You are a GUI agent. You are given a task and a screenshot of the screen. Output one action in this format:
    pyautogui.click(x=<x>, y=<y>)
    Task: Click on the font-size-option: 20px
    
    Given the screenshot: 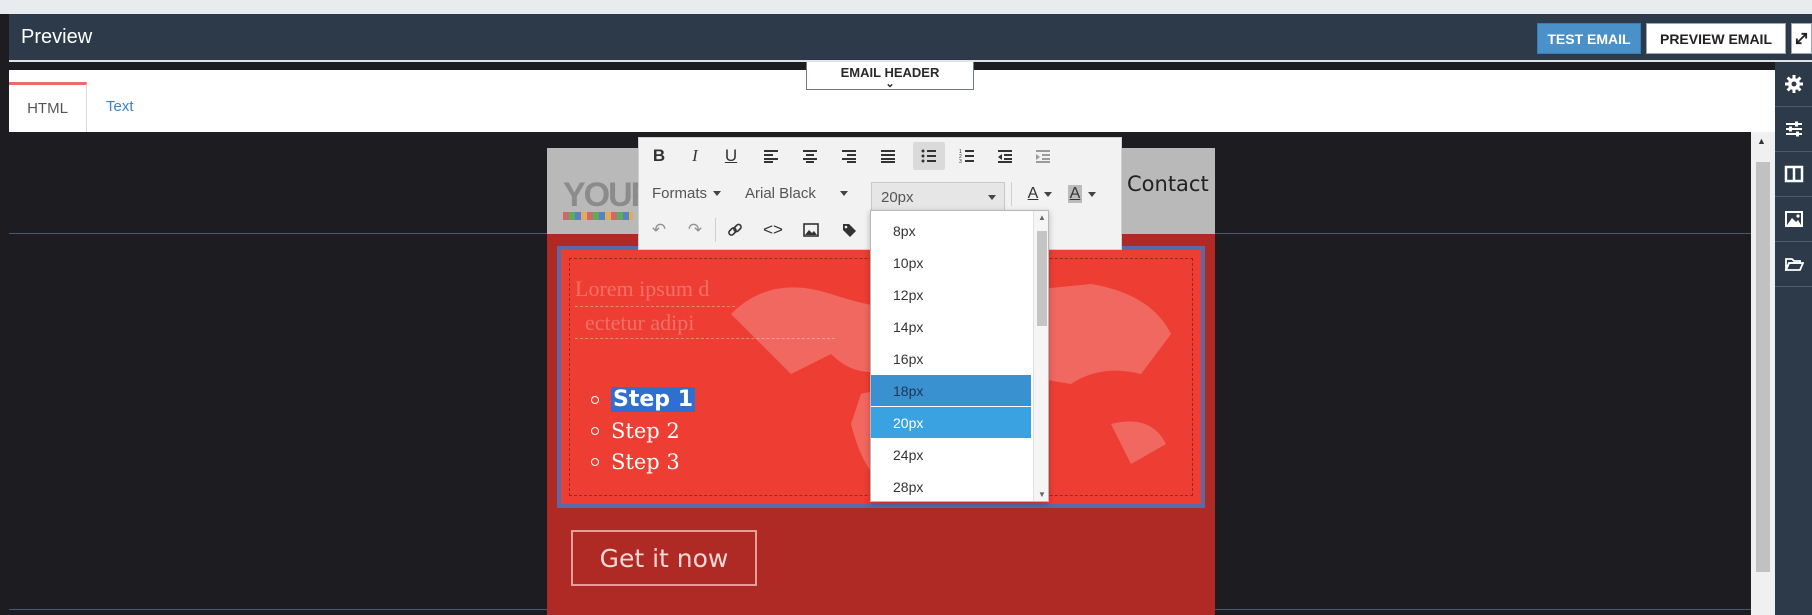 What is the action you would take?
    pyautogui.click(x=951, y=422)
    